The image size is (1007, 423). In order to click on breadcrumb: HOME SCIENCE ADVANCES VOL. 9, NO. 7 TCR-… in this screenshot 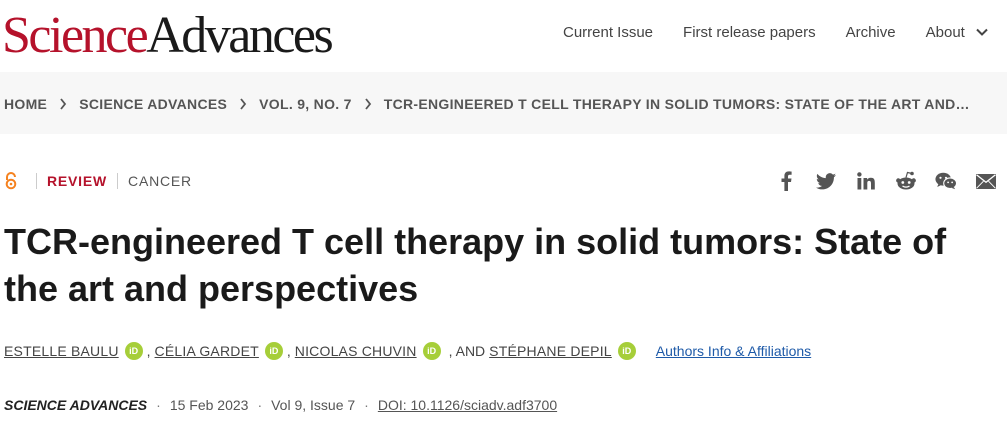, I will do `click(487, 104)`.